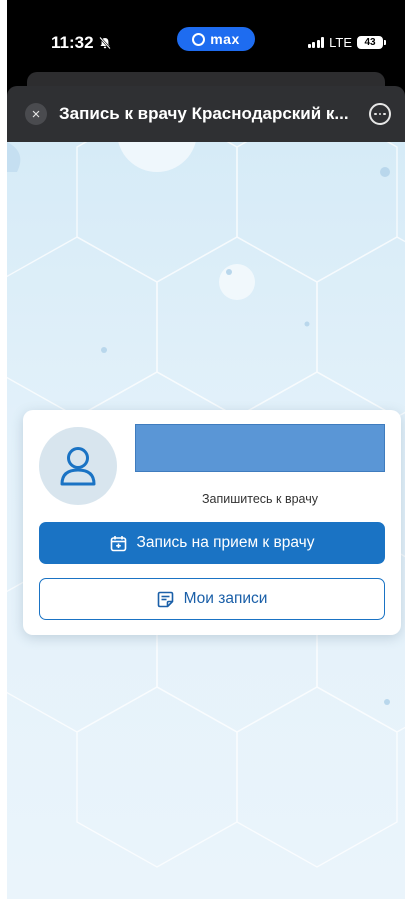 The image size is (414, 899). I want to click on document-list-icon, so click(165, 599).